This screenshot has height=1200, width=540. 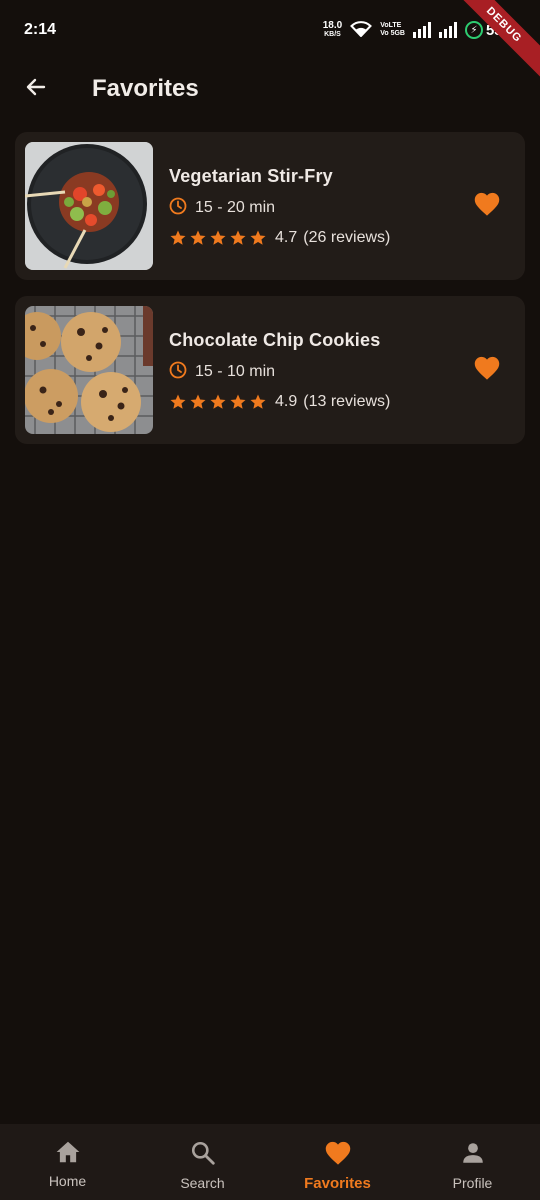 I want to click on rating-value: 4.9, so click(x=286, y=401).